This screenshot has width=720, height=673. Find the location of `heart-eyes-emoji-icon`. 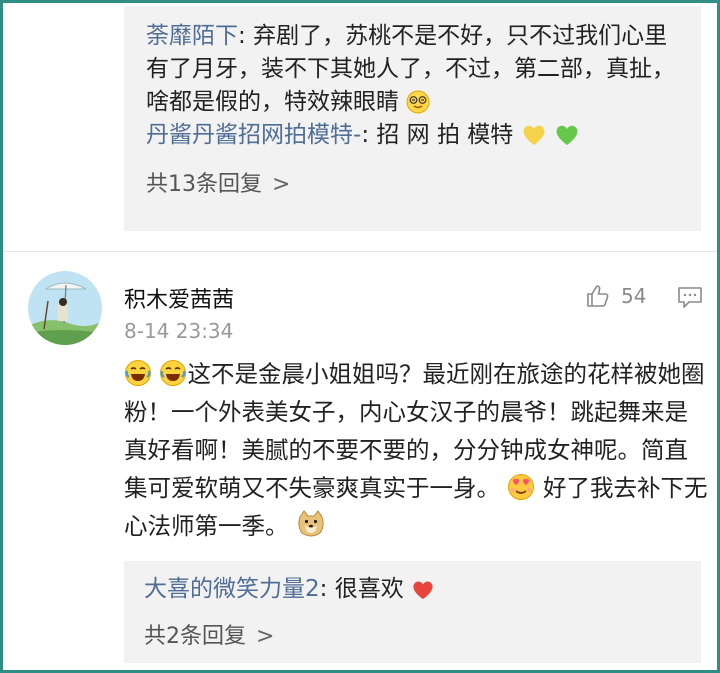

heart-eyes-emoji-icon is located at coordinates (521, 487).